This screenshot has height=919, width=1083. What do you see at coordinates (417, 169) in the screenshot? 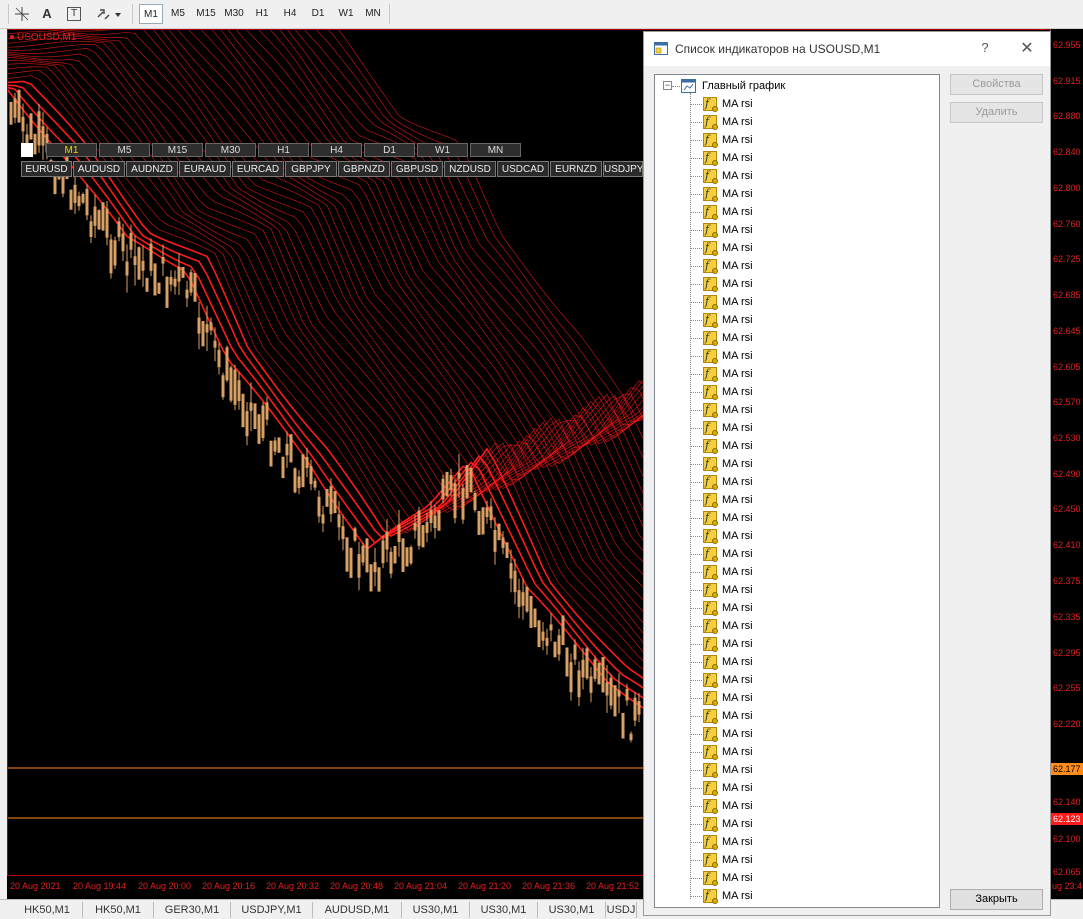
I see `overlay-symbol-gbpusd: GBPUSD` at bounding box center [417, 169].